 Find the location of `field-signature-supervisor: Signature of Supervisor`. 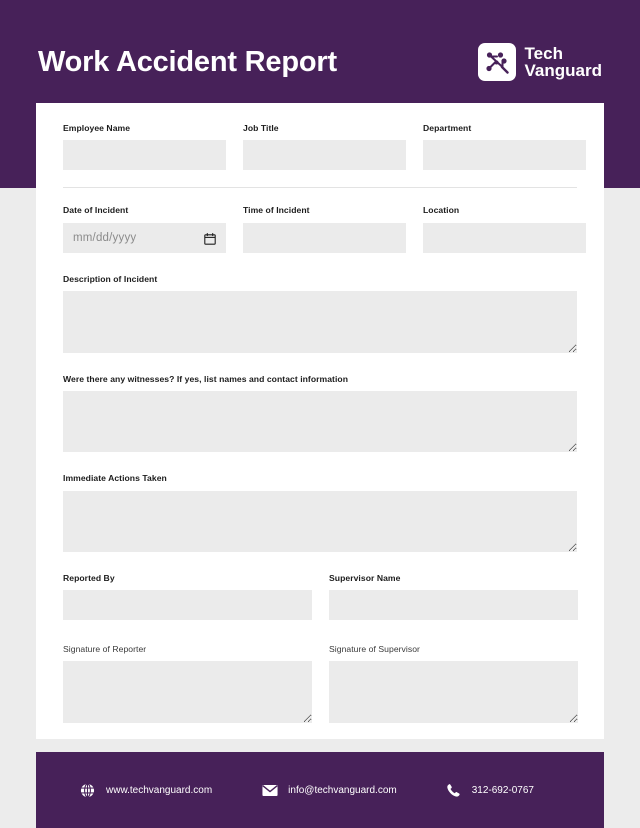

field-signature-supervisor: Signature of Supervisor is located at coordinates (453, 683).